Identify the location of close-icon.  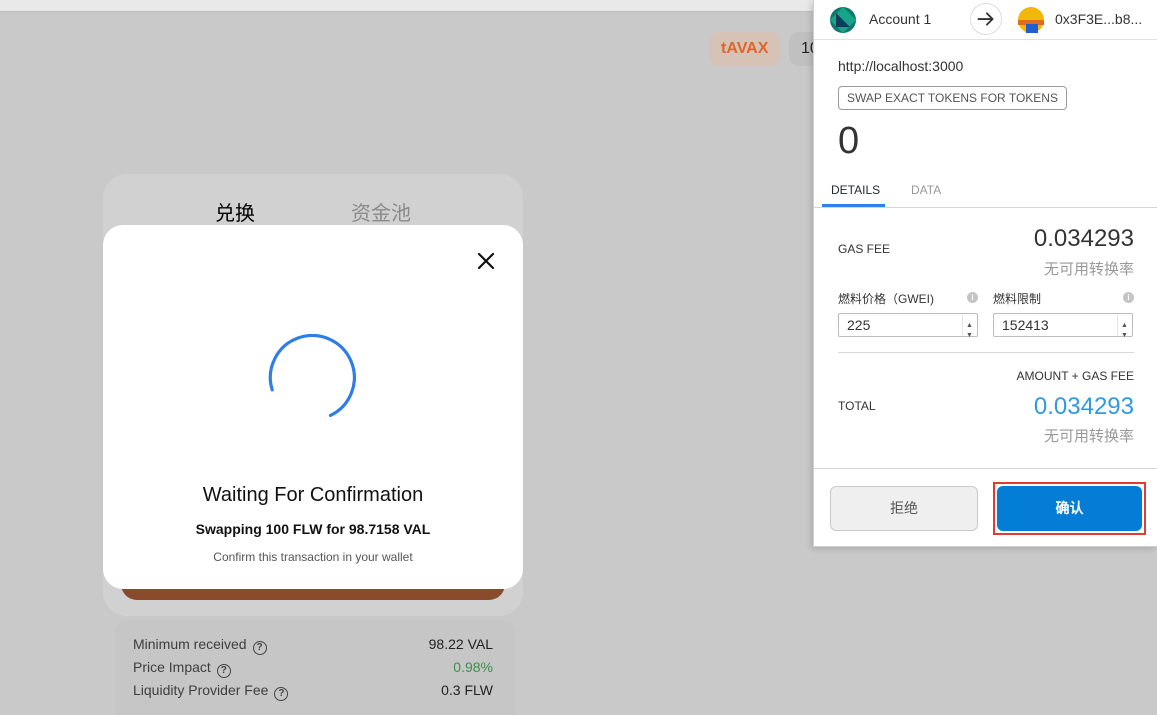
(486, 261).